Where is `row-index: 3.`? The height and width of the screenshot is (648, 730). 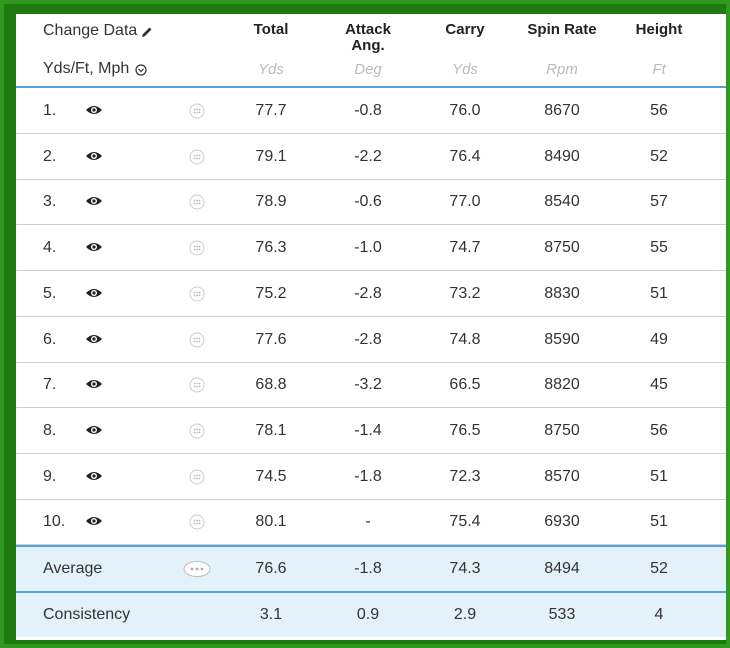 row-index: 3. is located at coordinates (50, 202).